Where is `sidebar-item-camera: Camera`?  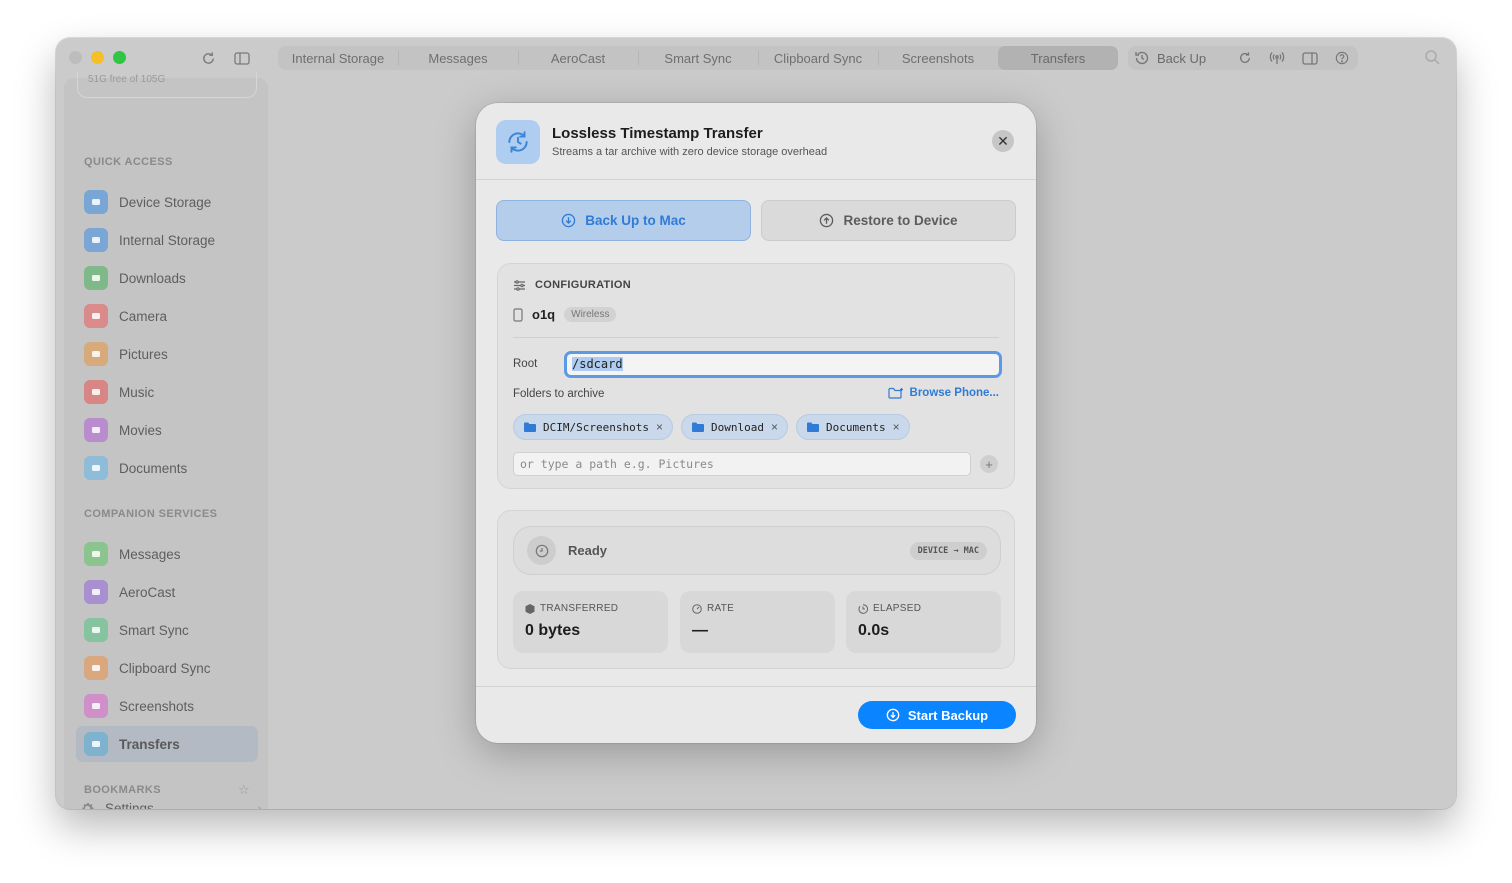
sidebar-item-camera: Camera is located at coordinates (167, 316).